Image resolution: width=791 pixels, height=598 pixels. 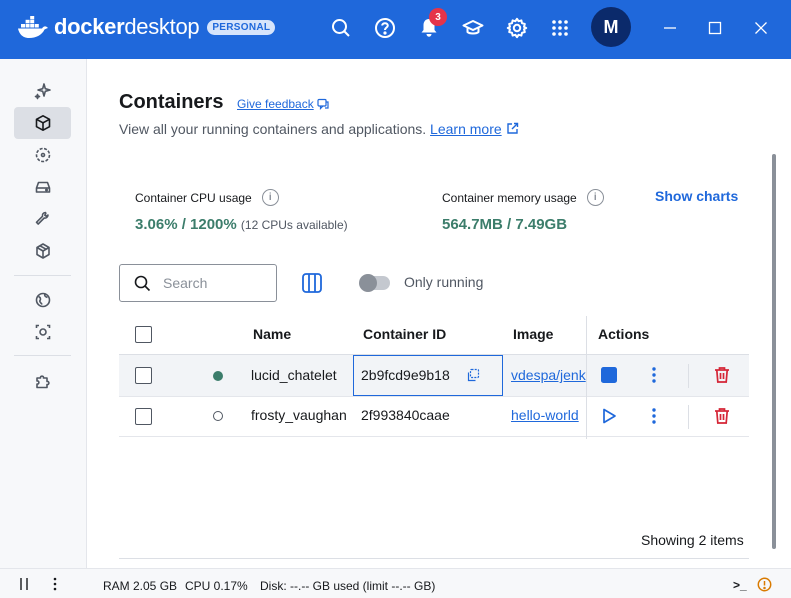 I want to click on start-play-icon, so click(x=609, y=416).